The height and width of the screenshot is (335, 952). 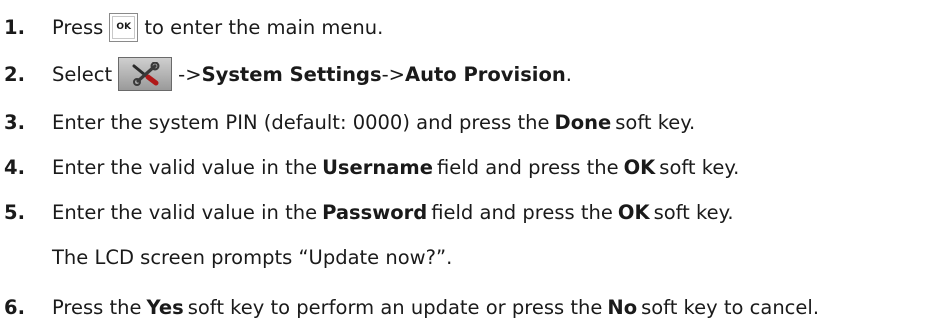 What do you see at coordinates (14, 307) in the screenshot?
I see `step-number: 6.` at bounding box center [14, 307].